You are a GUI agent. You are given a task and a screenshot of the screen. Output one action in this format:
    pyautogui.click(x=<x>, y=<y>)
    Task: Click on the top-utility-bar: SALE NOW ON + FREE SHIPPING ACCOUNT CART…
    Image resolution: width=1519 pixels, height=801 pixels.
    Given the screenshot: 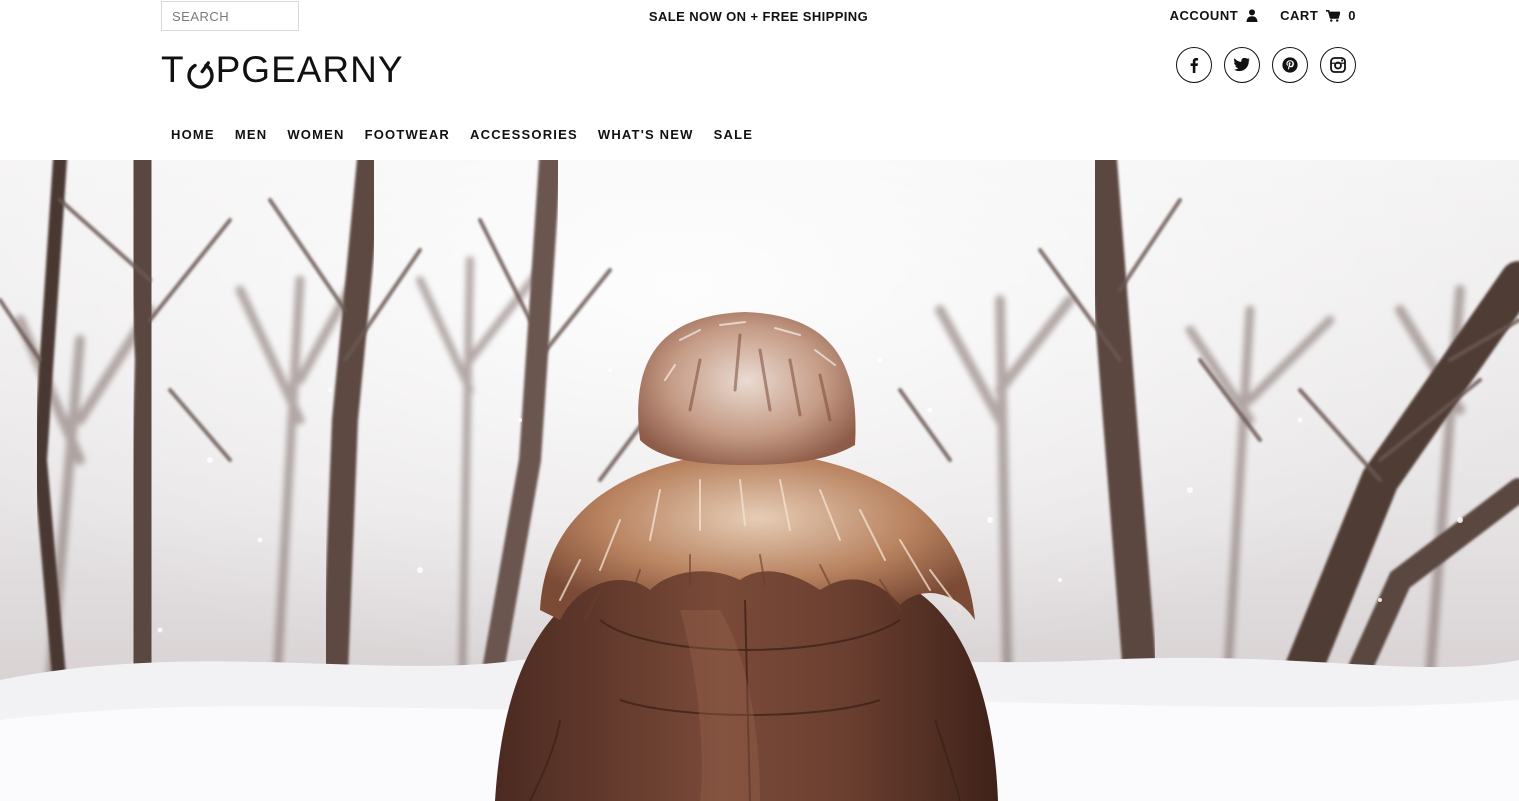 What is the action you would take?
    pyautogui.click(x=758, y=17)
    